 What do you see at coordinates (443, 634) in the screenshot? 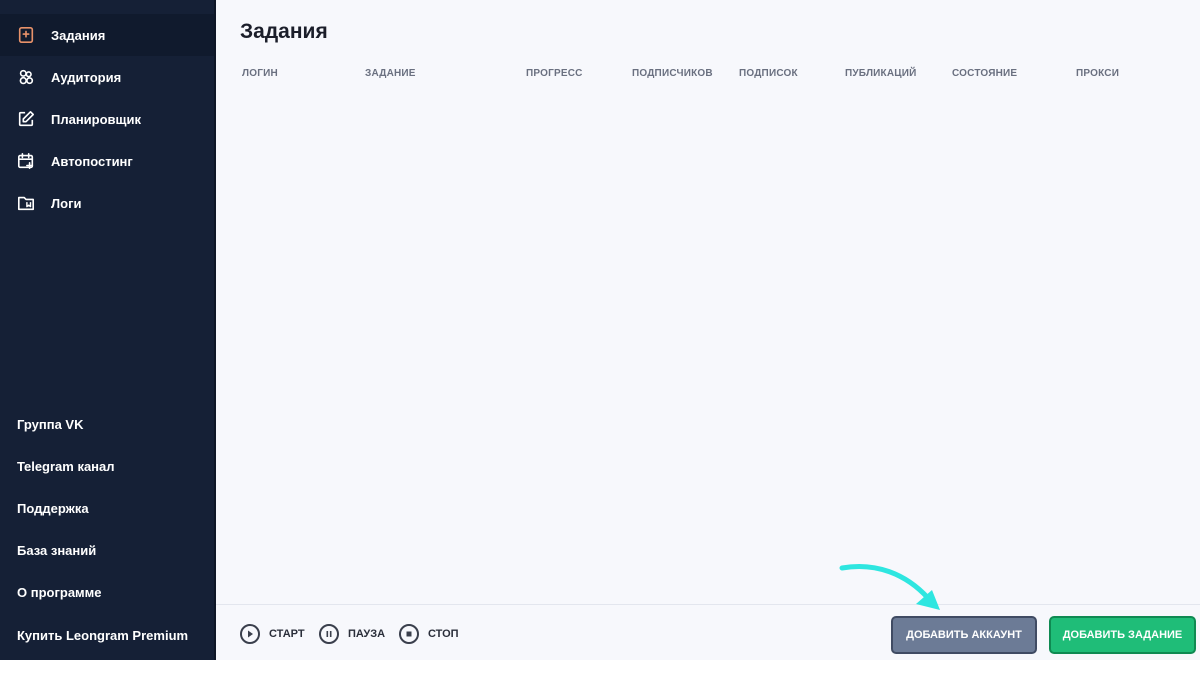
I see `stop-label: Стоп` at bounding box center [443, 634].